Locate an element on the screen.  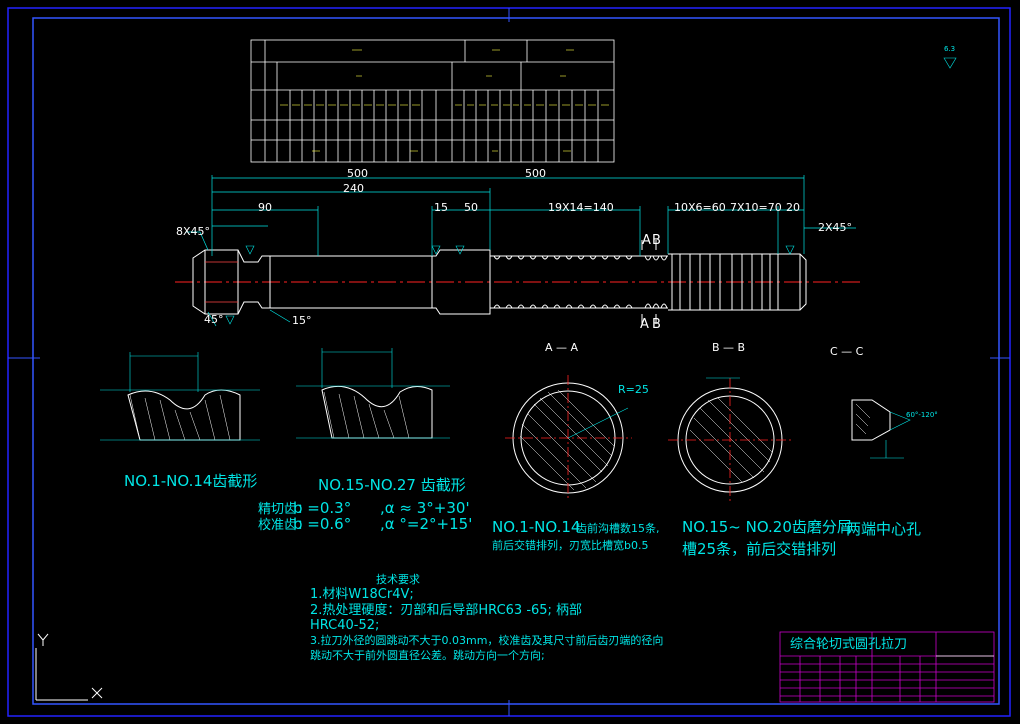
table-text-marks is located at coordinates (444, 100).